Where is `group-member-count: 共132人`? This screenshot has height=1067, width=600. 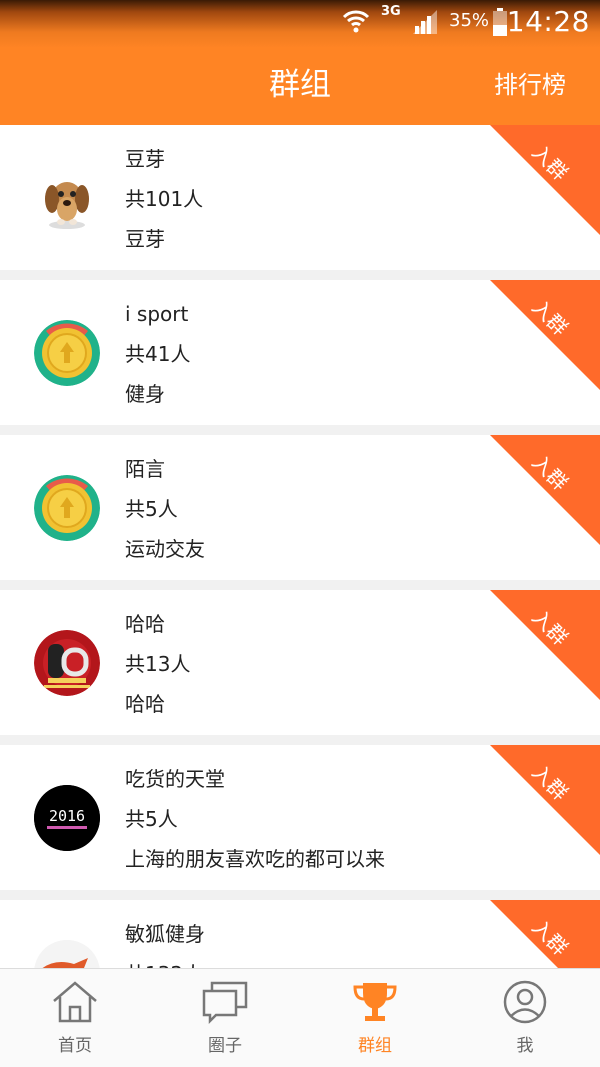
group-member-count: 共132人 is located at coordinates (164, 964).